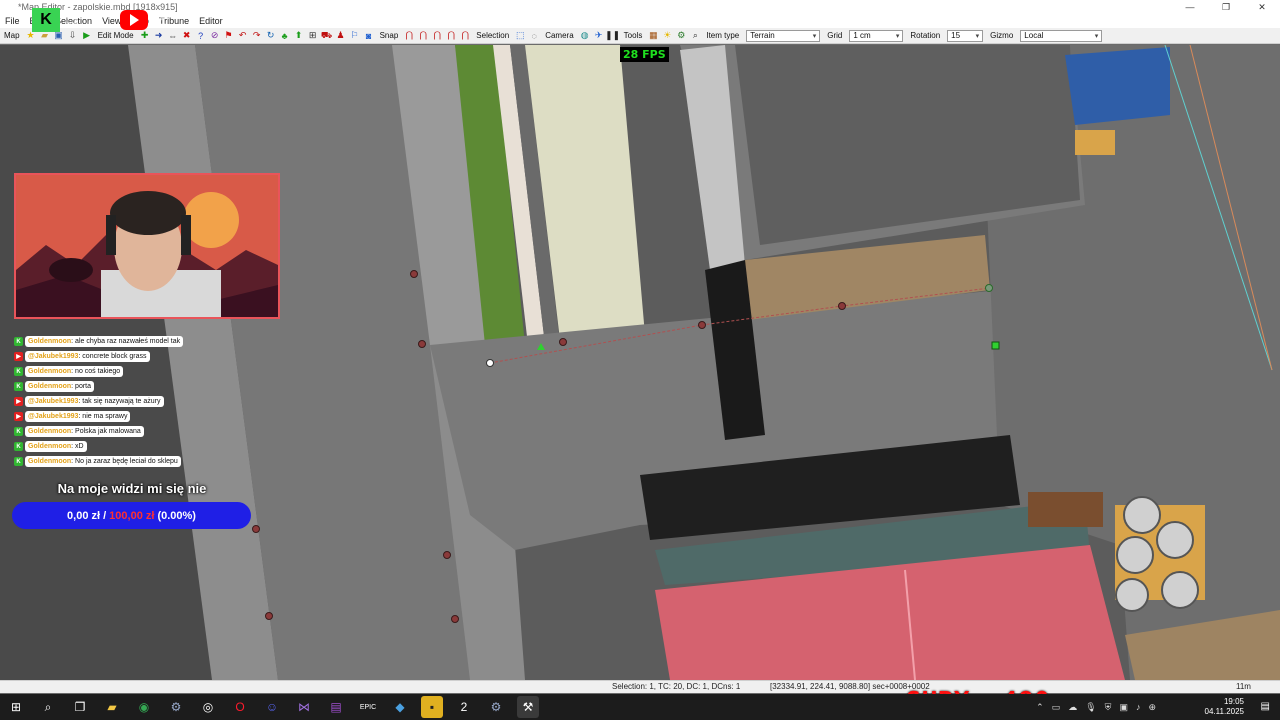  I want to click on rotate-left-icon: ↶, so click(243, 36).